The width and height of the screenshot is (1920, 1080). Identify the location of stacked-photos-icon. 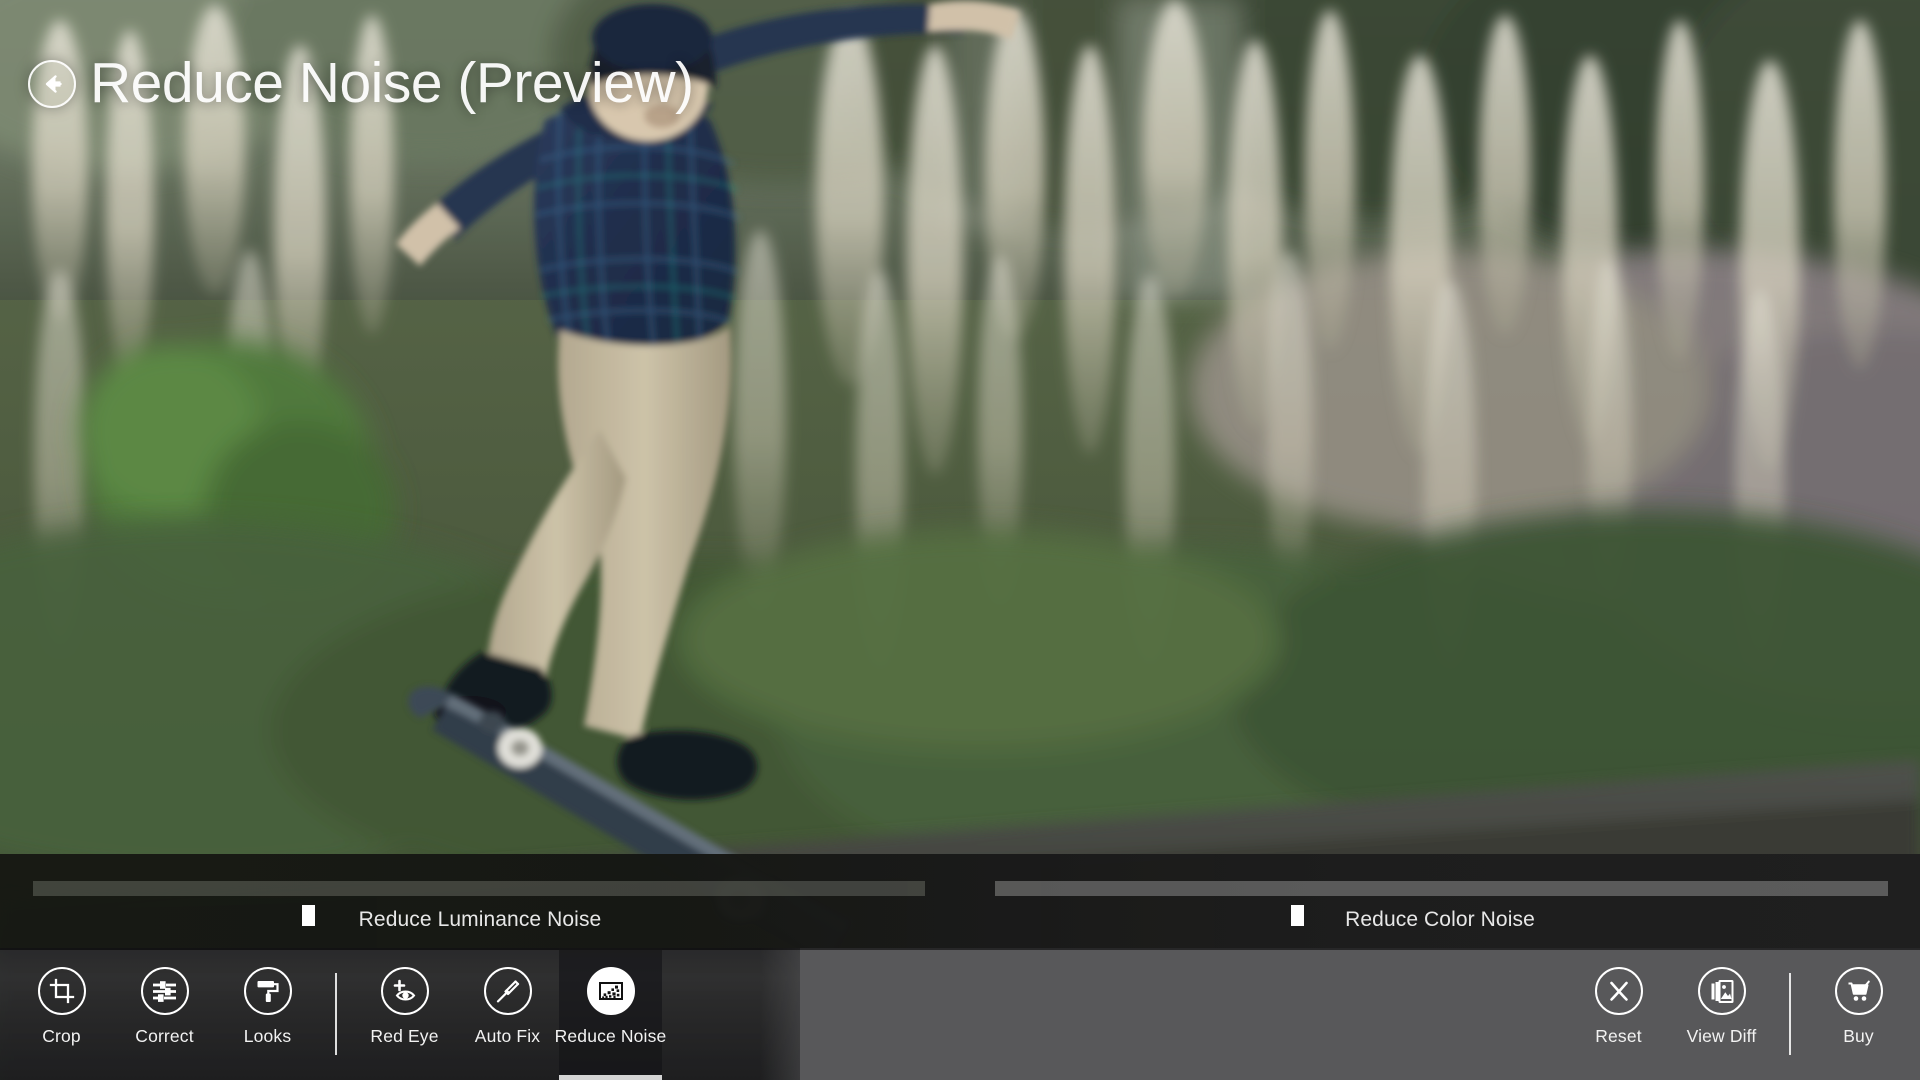
(1722, 991).